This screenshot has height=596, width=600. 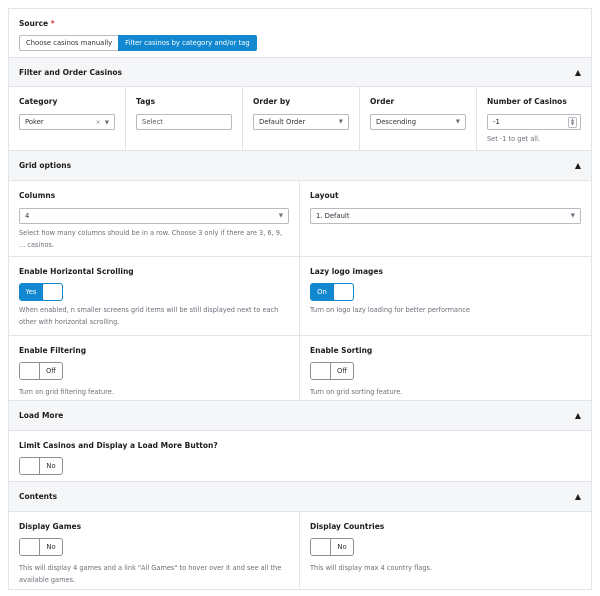 What do you see at coordinates (67, 122) in the screenshot?
I see `category-select: Poker × ▼` at bounding box center [67, 122].